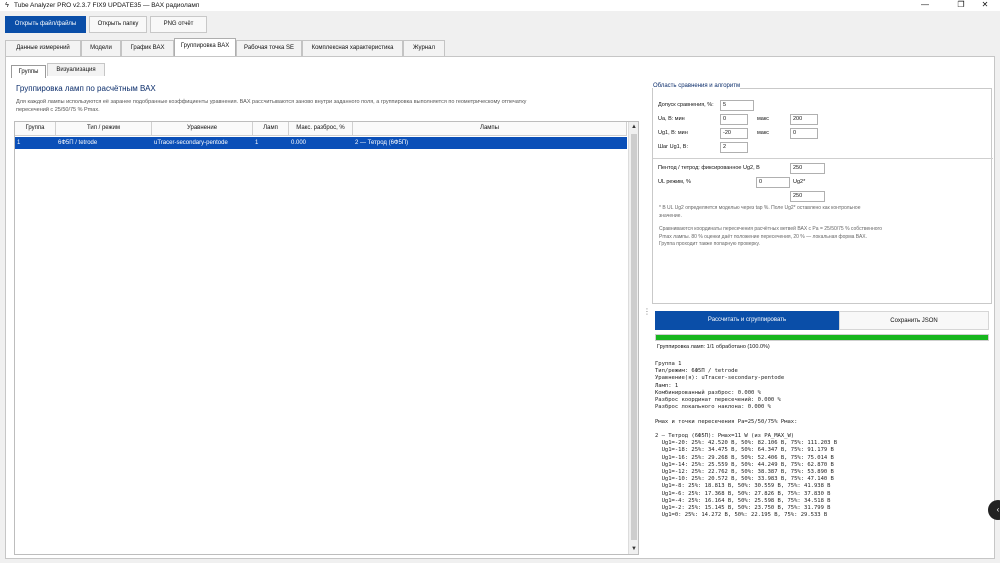  Describe the element at coordinates (799, 182) in the screenshot. I see `ul-unit-label: Ug2*` at that location.